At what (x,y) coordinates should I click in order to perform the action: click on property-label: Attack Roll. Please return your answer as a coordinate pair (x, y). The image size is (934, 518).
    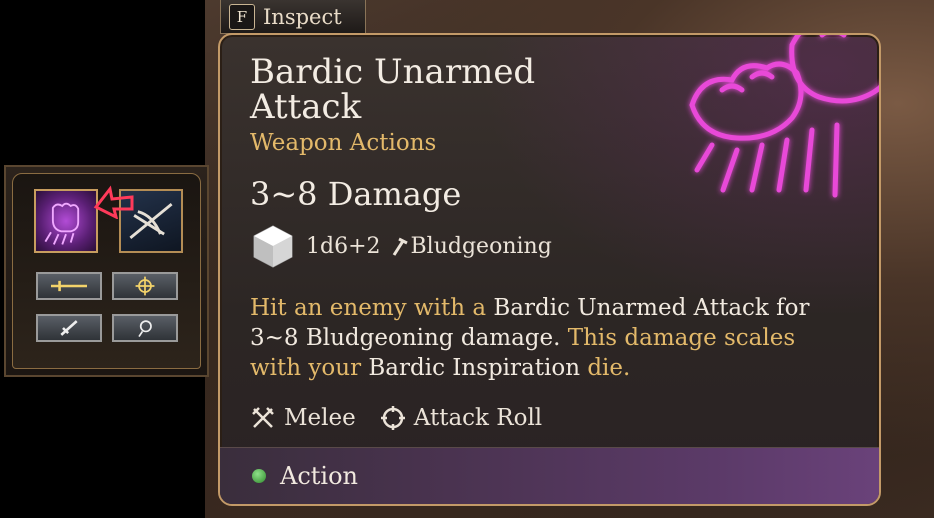
    Looking at the image, I should click on (478, 418).